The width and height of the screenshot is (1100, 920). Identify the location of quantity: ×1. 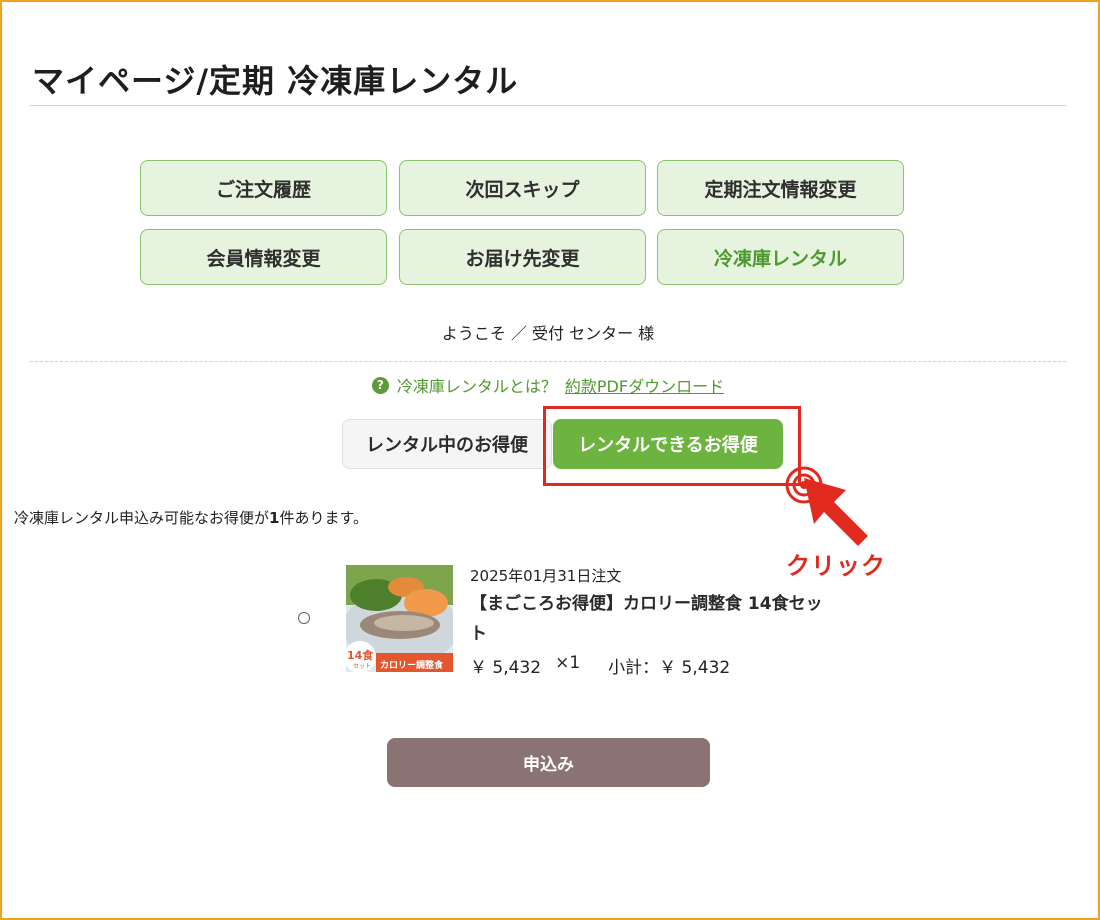
(568, 663).